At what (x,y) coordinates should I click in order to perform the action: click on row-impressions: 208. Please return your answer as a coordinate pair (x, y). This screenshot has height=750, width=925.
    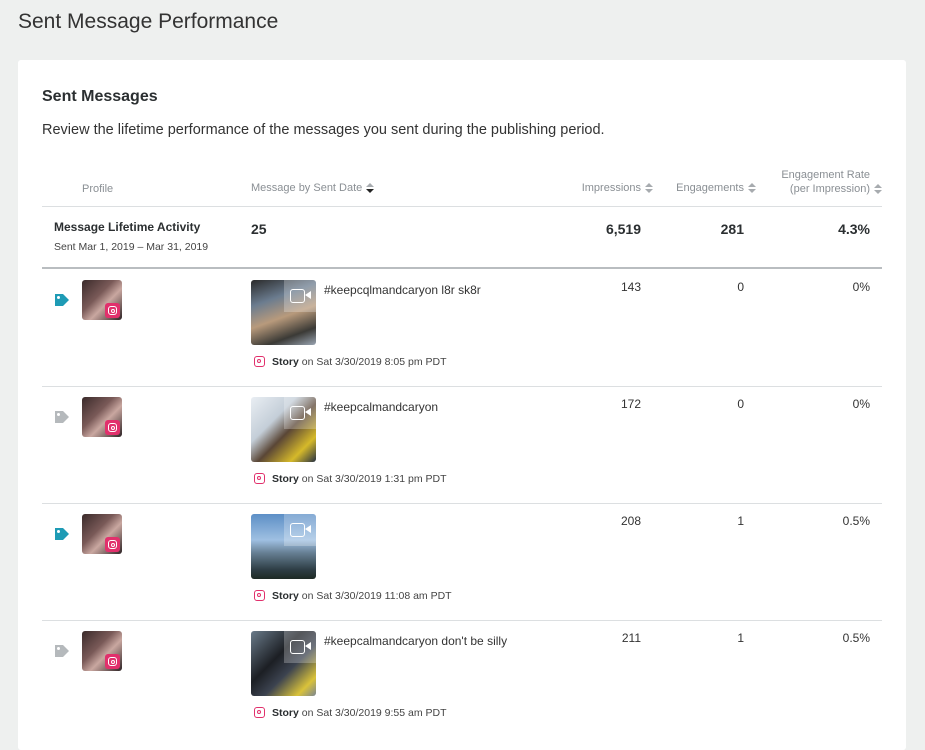
    Looking at the image, I should click on (630, 521).